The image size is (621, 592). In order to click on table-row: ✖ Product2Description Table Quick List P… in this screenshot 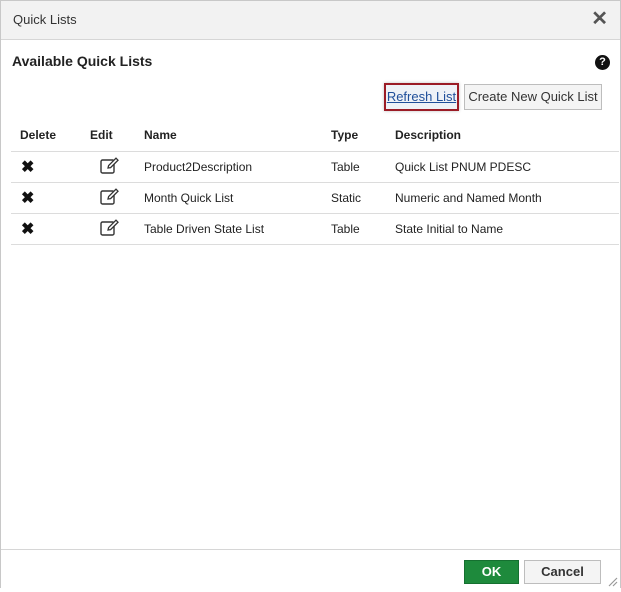, I will do `click(315, 167)`.